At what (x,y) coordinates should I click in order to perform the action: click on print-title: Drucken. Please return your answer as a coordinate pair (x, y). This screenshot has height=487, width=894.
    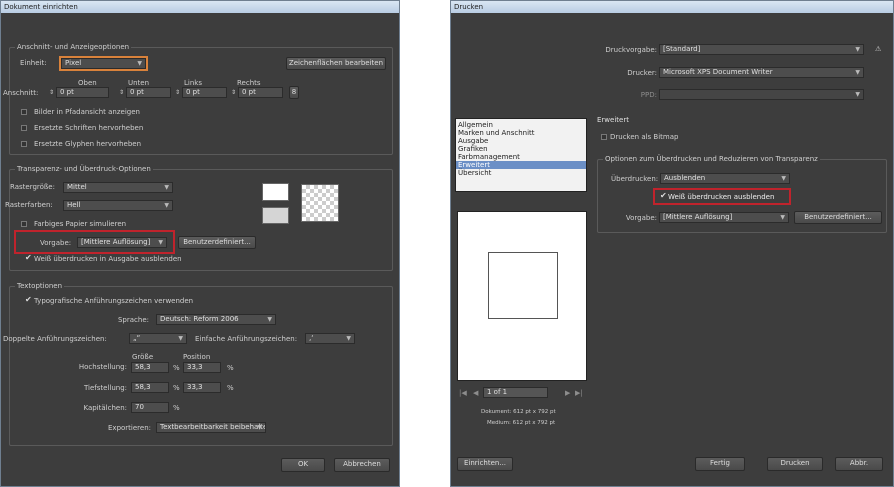
    Looking at the image, I should click on (672, 7).